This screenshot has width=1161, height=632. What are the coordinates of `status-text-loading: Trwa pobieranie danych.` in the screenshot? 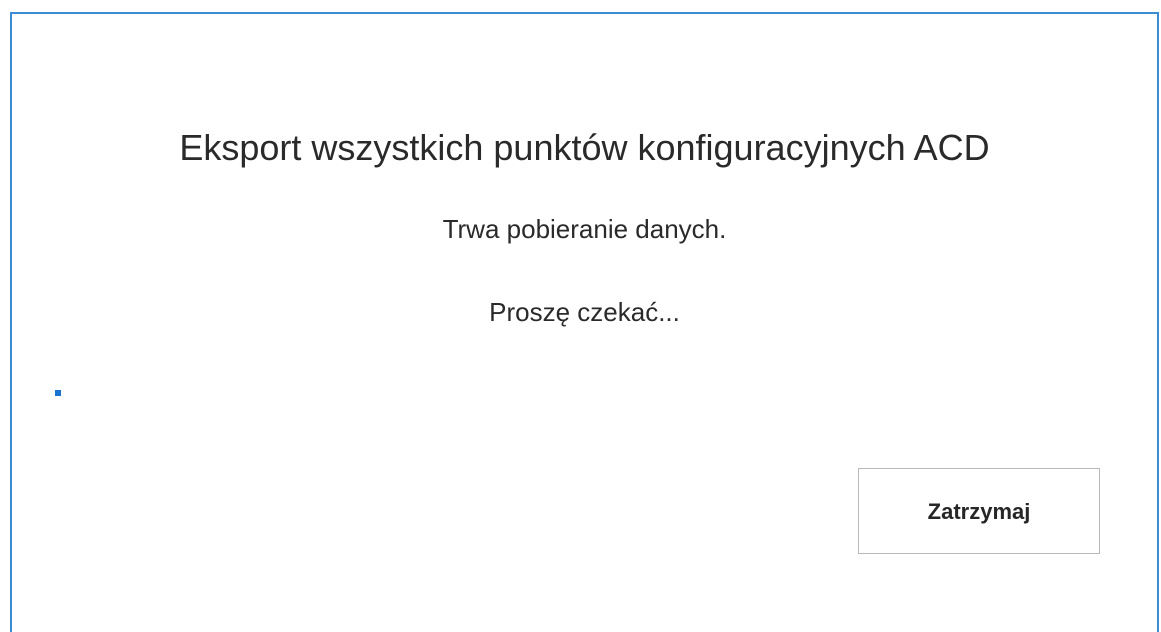 It's located at (584, 229).